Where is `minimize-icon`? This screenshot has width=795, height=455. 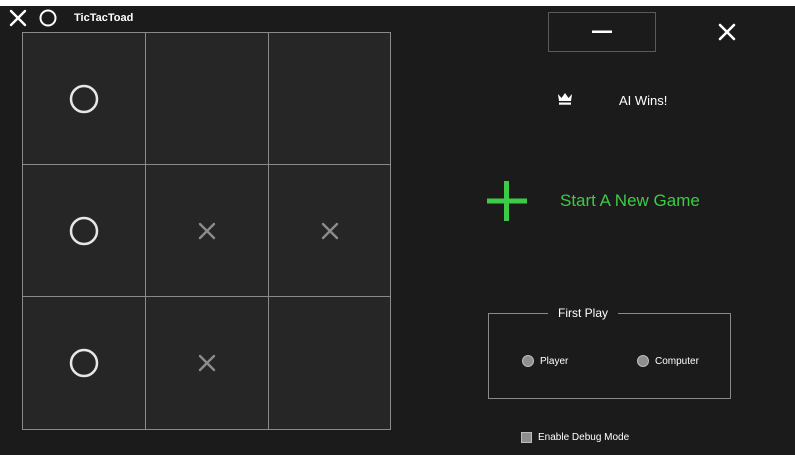
minimize-icon is located at coordinates (602, 31).